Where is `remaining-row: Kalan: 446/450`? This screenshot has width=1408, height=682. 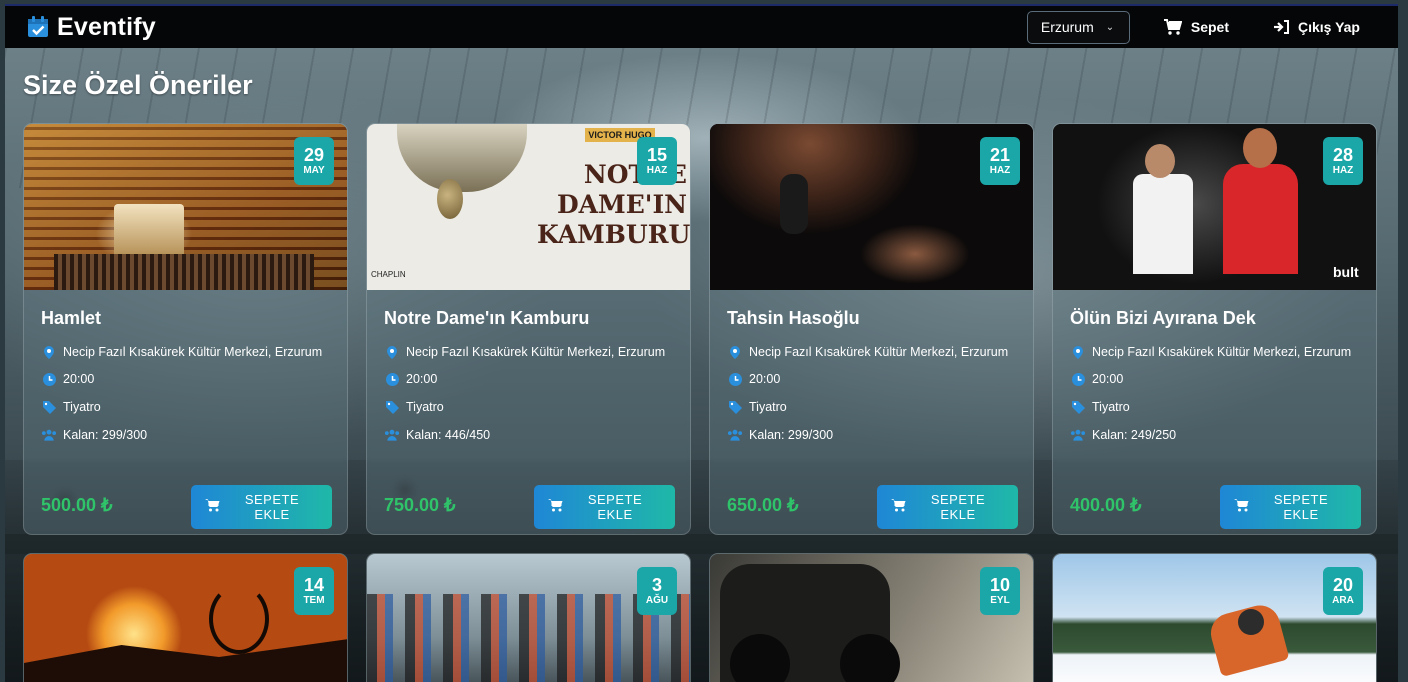 remaining-row: Kalan: 446/450 is located at coordinates (437, 435).